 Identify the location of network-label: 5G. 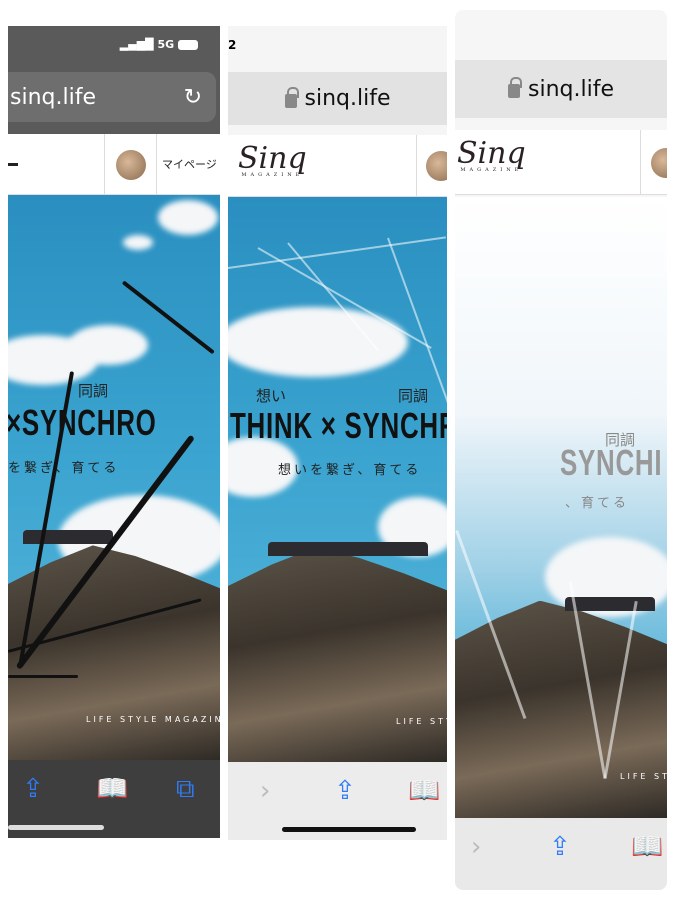
(166, 44).